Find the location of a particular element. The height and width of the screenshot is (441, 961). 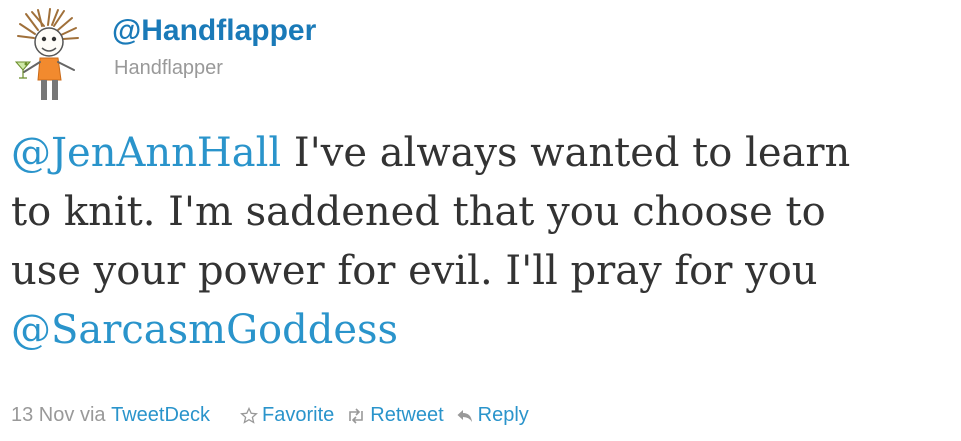

tweet-line: to knit. I'm saddened that you choose to is located at coordinates (483, 212).